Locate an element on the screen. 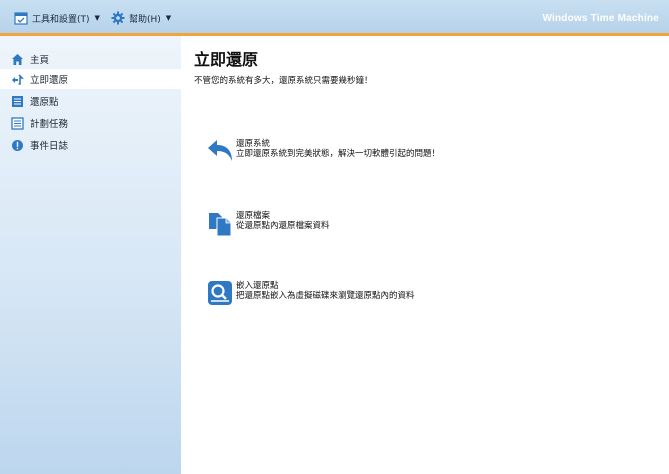 This screenshot has height=474, width=669. top-bar: 工具和設置(T) ▼ 幫助(H) ▼ Windows Time Machine is located at coordinates (334, 16).